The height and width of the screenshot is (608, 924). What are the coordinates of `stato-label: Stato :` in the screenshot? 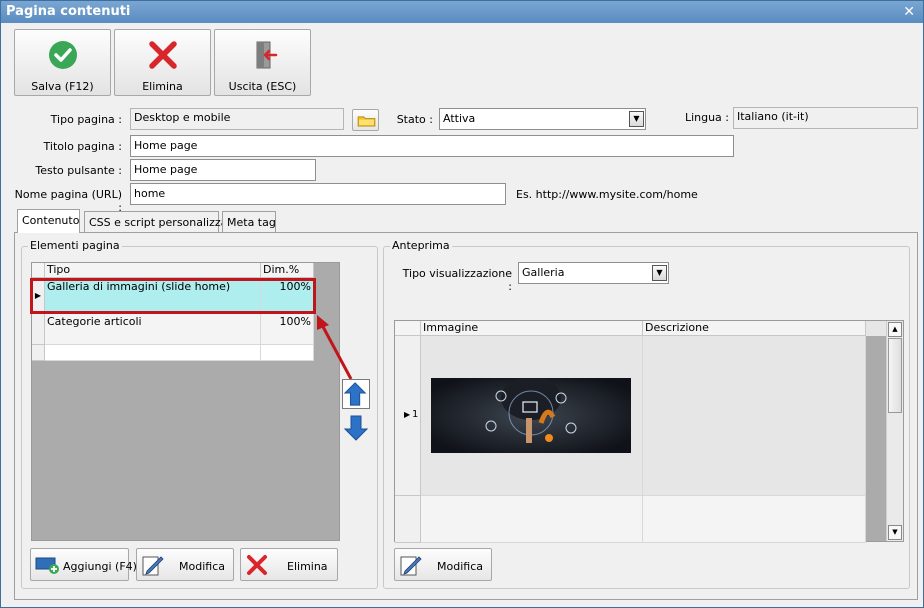 It's located at (414, 119).